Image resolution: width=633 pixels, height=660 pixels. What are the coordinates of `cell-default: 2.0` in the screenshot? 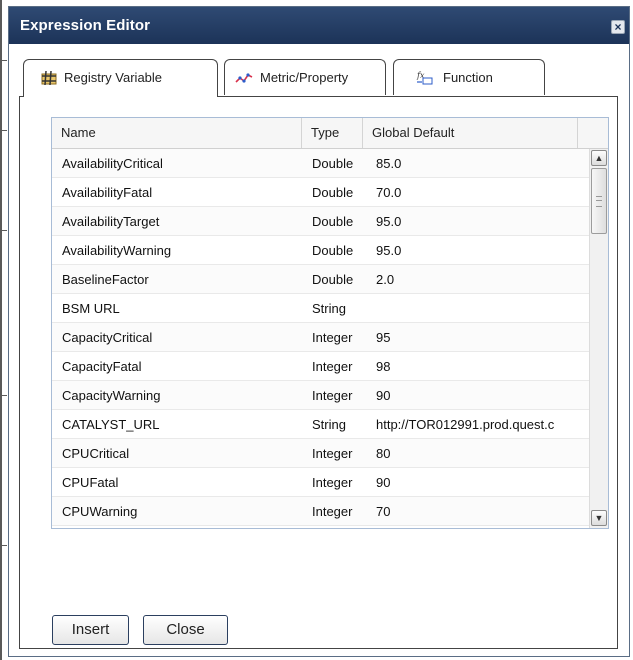 It's located at (385, 279).